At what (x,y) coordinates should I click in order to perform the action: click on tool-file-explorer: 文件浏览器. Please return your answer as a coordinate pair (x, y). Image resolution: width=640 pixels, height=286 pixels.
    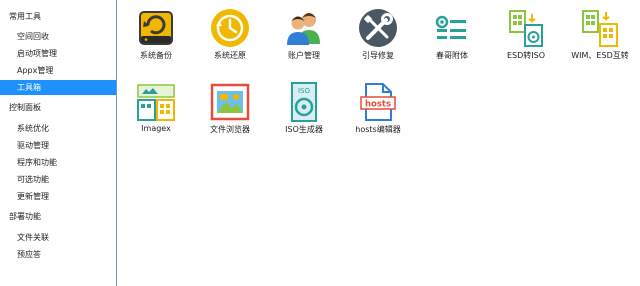
    Looking at the image, I should click on (230, 109).